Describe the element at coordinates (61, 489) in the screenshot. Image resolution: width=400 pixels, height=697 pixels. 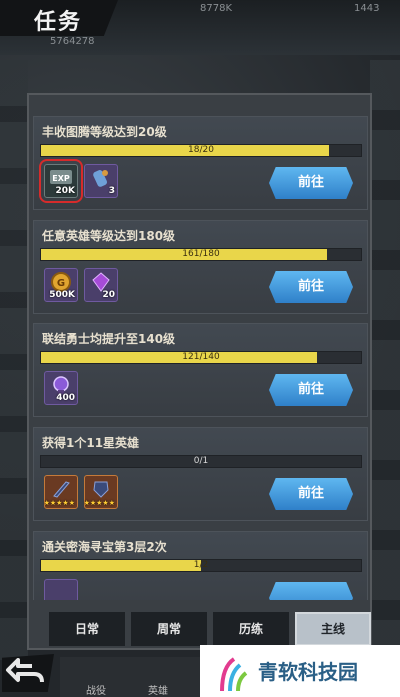
I see `weapon-item-icon` at that location.